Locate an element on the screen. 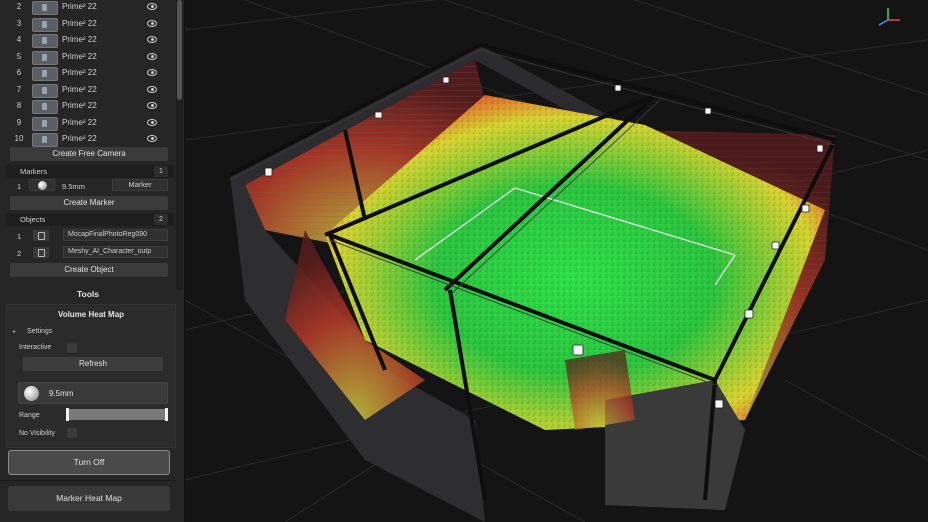 The height and width of the screenshot is (522, 928). interactive-checkbox is located at coordinates (72, 348).